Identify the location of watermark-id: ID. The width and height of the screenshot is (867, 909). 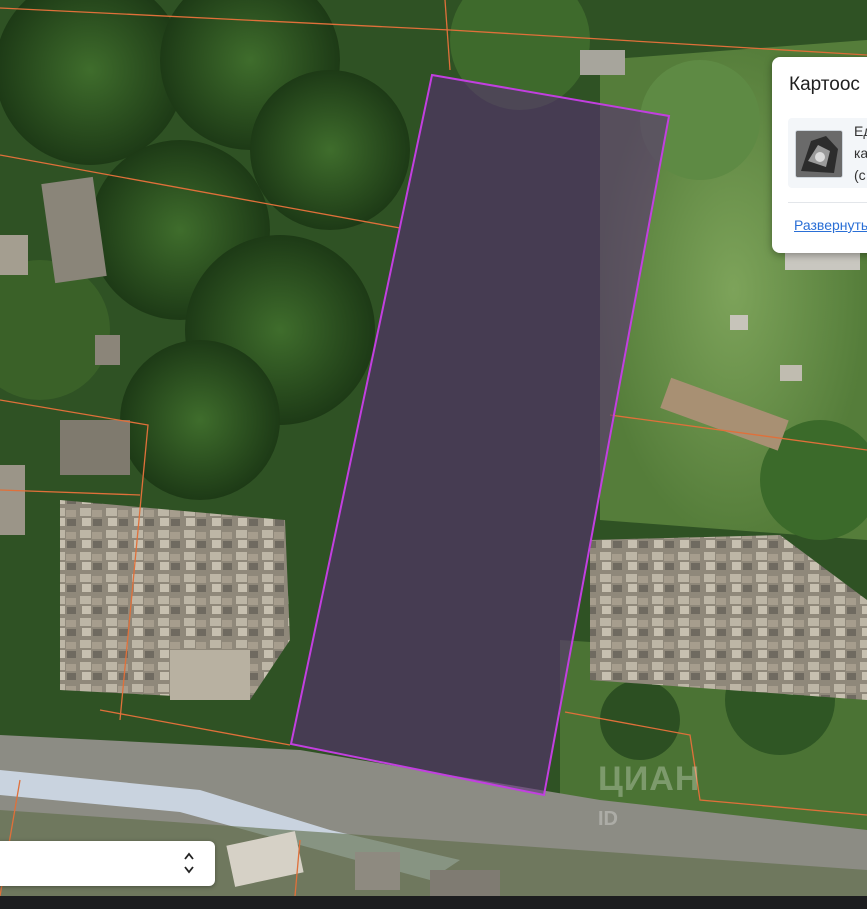
(608, 819).